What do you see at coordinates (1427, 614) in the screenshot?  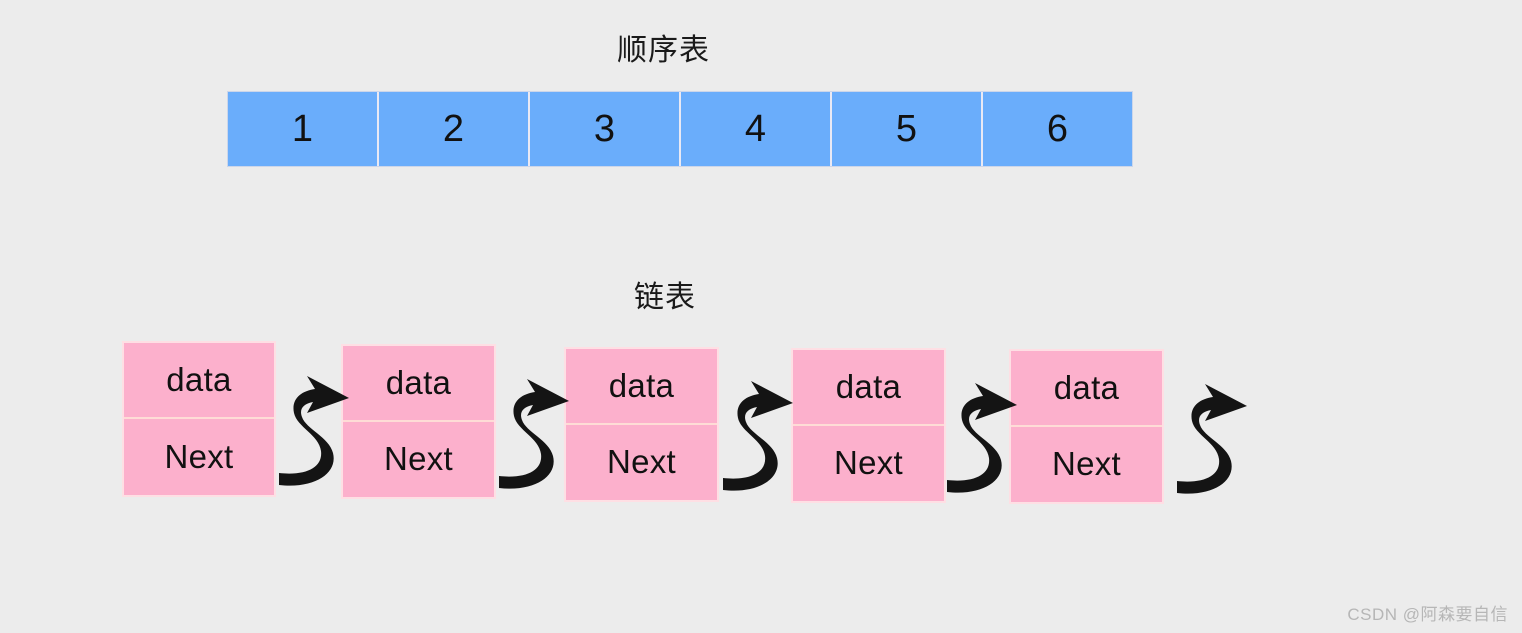 I see `csdn-watermark: CSDN @阿森要自信` at bounding box center [1427, 614].